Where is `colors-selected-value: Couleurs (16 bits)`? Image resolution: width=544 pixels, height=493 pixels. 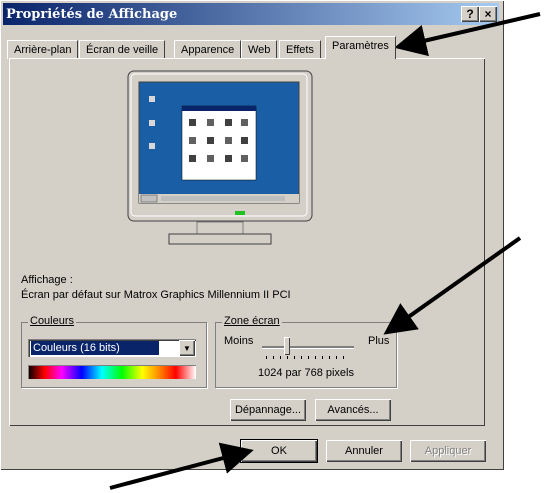 colors-selected-value: Couleurs (16 bits) is located at coordinates (95, 348).